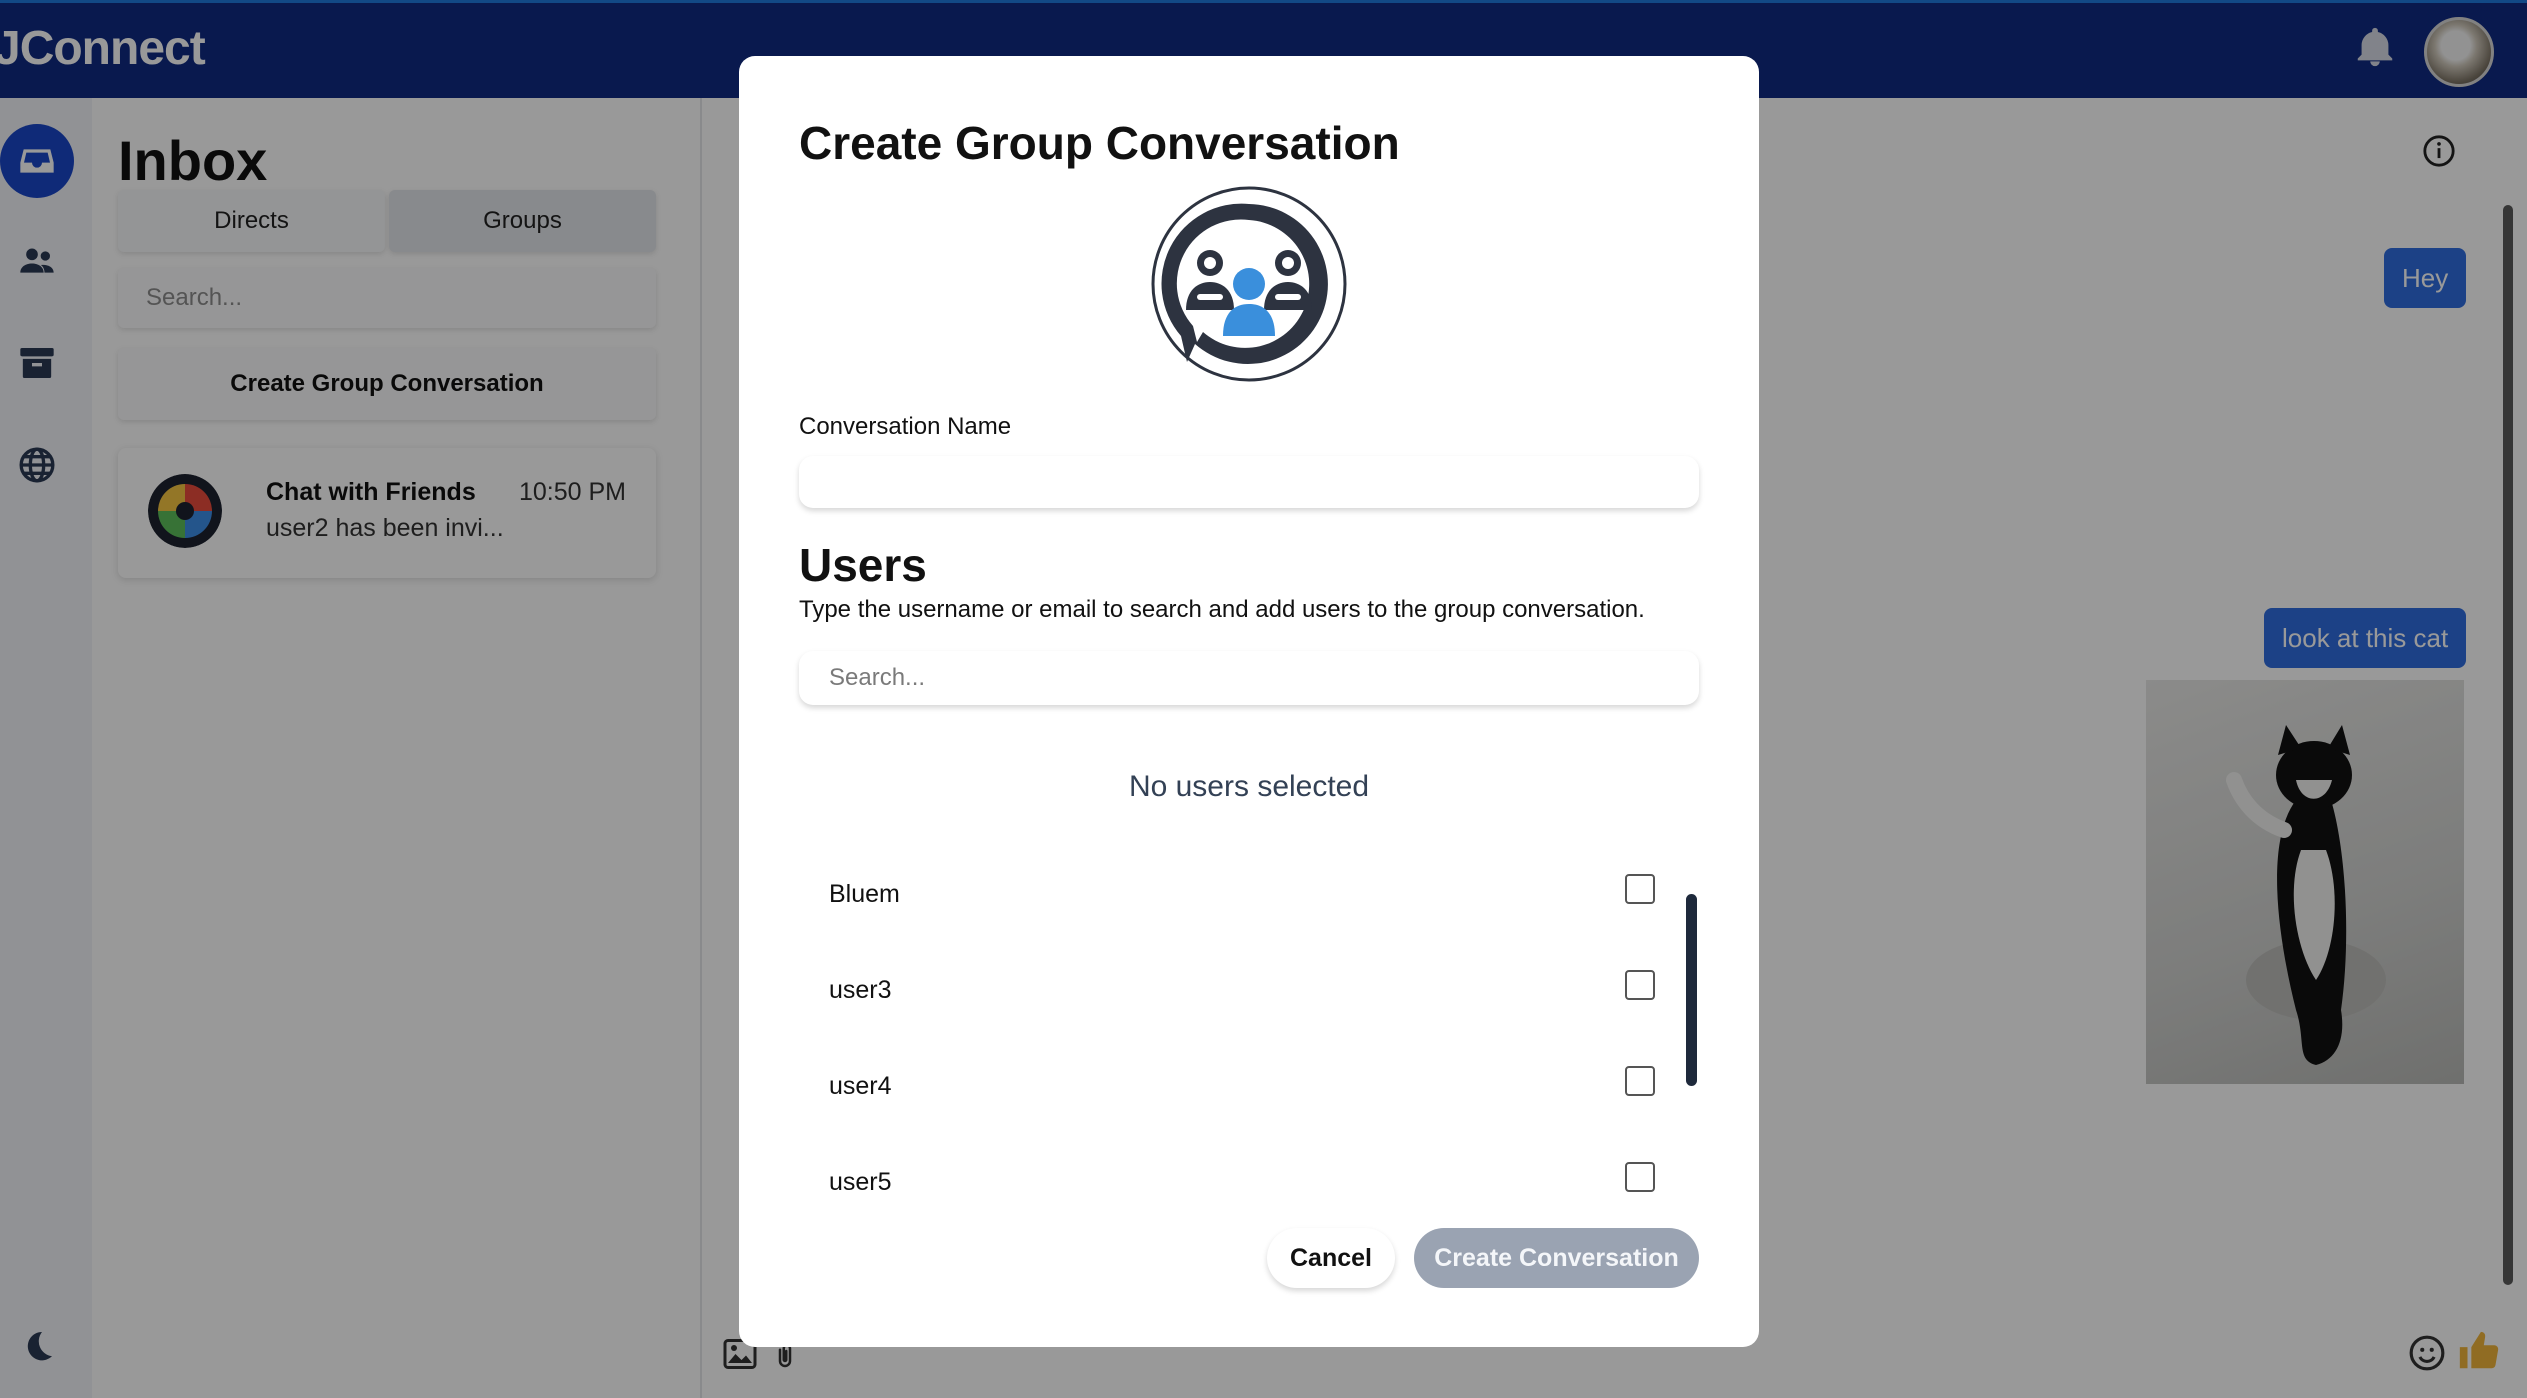 Image resolution: width=2527 pixels, height=1398 pixels. Describe the element at coordinates (860, 1086) in the screenshot. I see `user-name: user4` at that location.